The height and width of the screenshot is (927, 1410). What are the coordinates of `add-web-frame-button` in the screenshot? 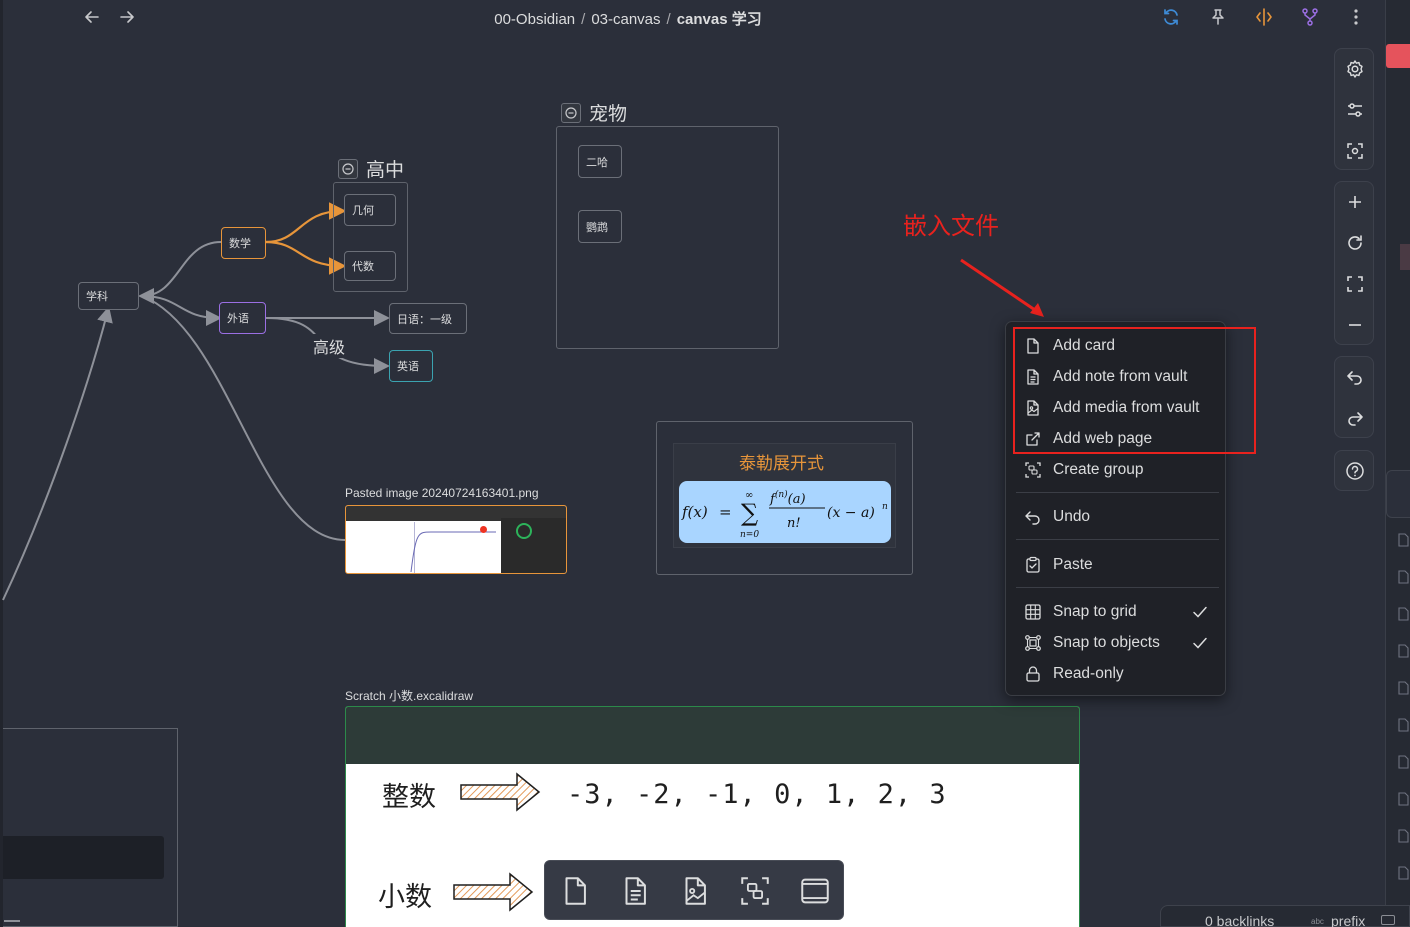 It's located at (815, 891).